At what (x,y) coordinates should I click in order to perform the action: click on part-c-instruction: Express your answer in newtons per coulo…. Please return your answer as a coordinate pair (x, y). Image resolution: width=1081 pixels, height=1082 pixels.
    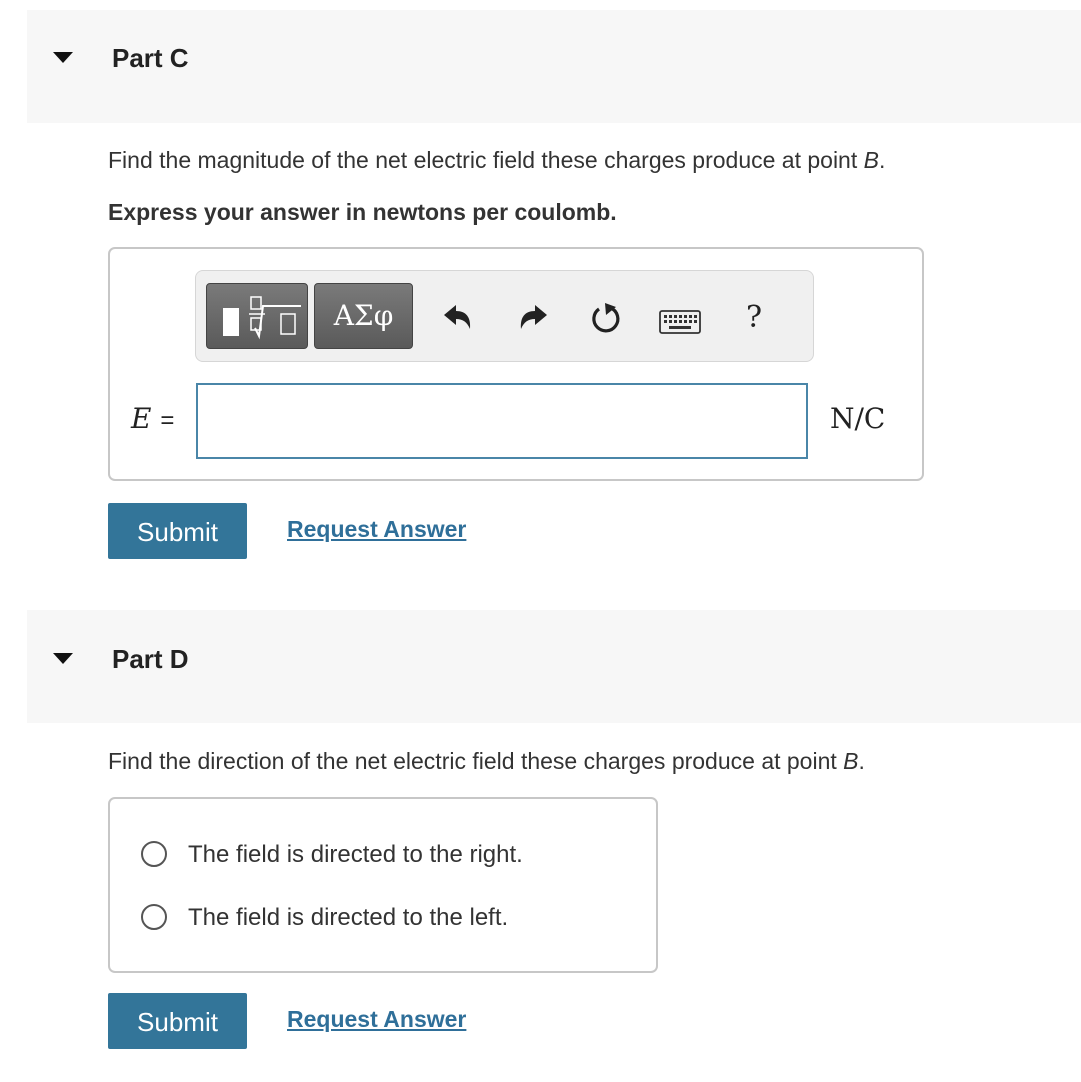
    Looking at the image, I should click on (362, 212).